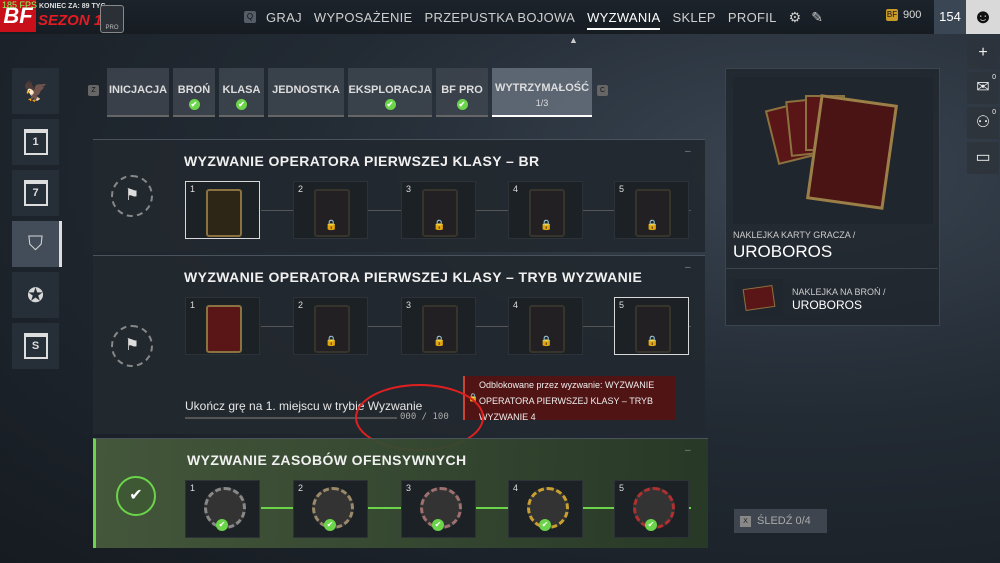 This screenshot has height=563, width=1000. Describe the element at coordinates (950, 17) in the screenshot. I see `player-level: 154` at that location.